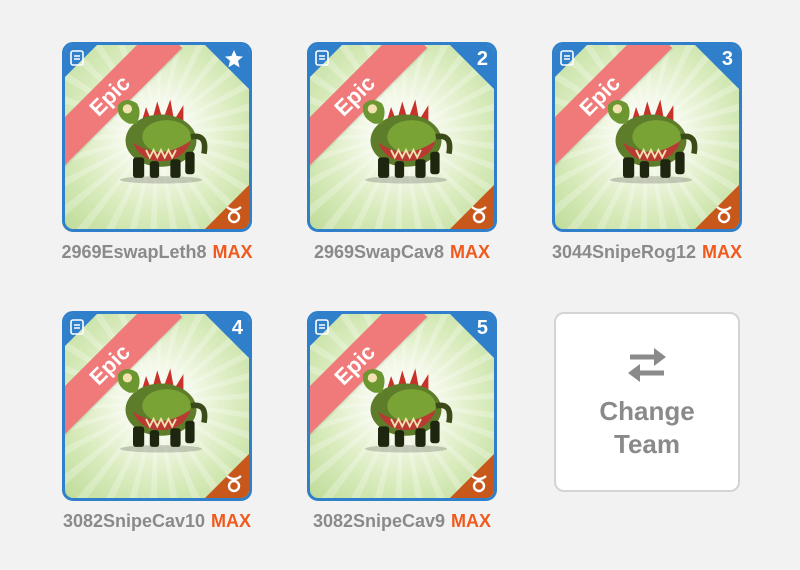 This screenshot has width=800, height=570. I want to click on team-slot-3: Epic 3 3044SnipeRog12 MAX, so click(647, 152).